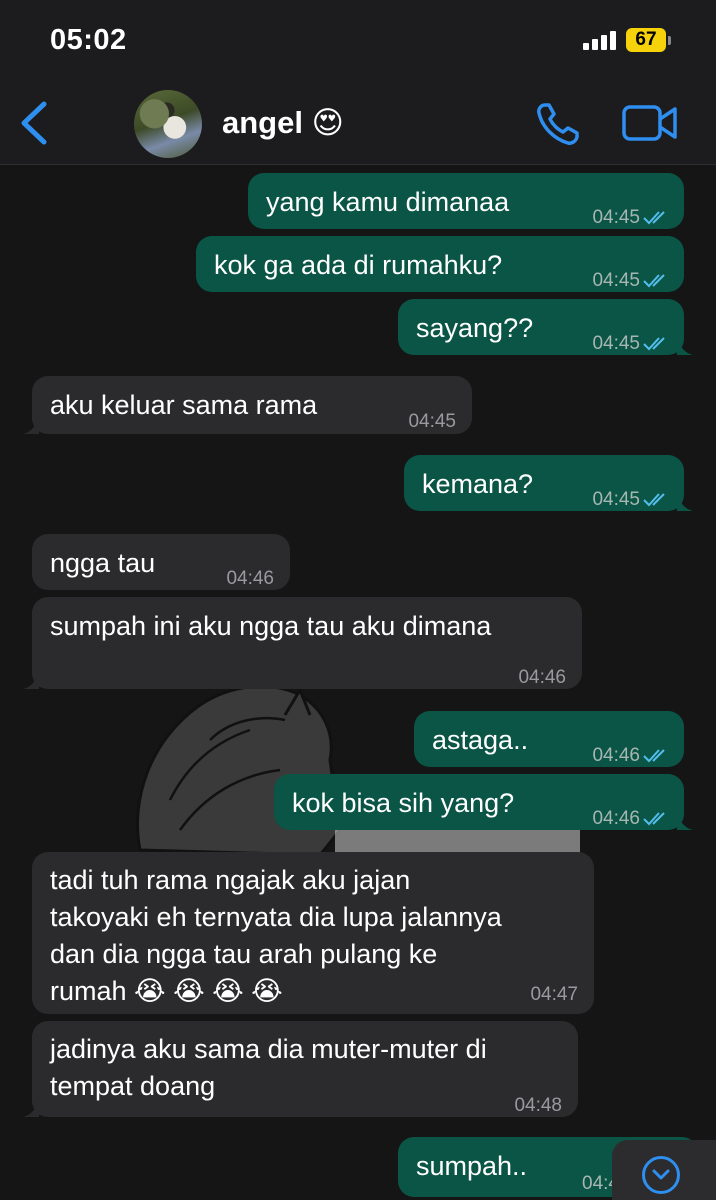  What do you see at coordinates (403, 803) in the screenshot?
I see `message-text: kok bisa sih yang?` at bounding box center [403, 803].